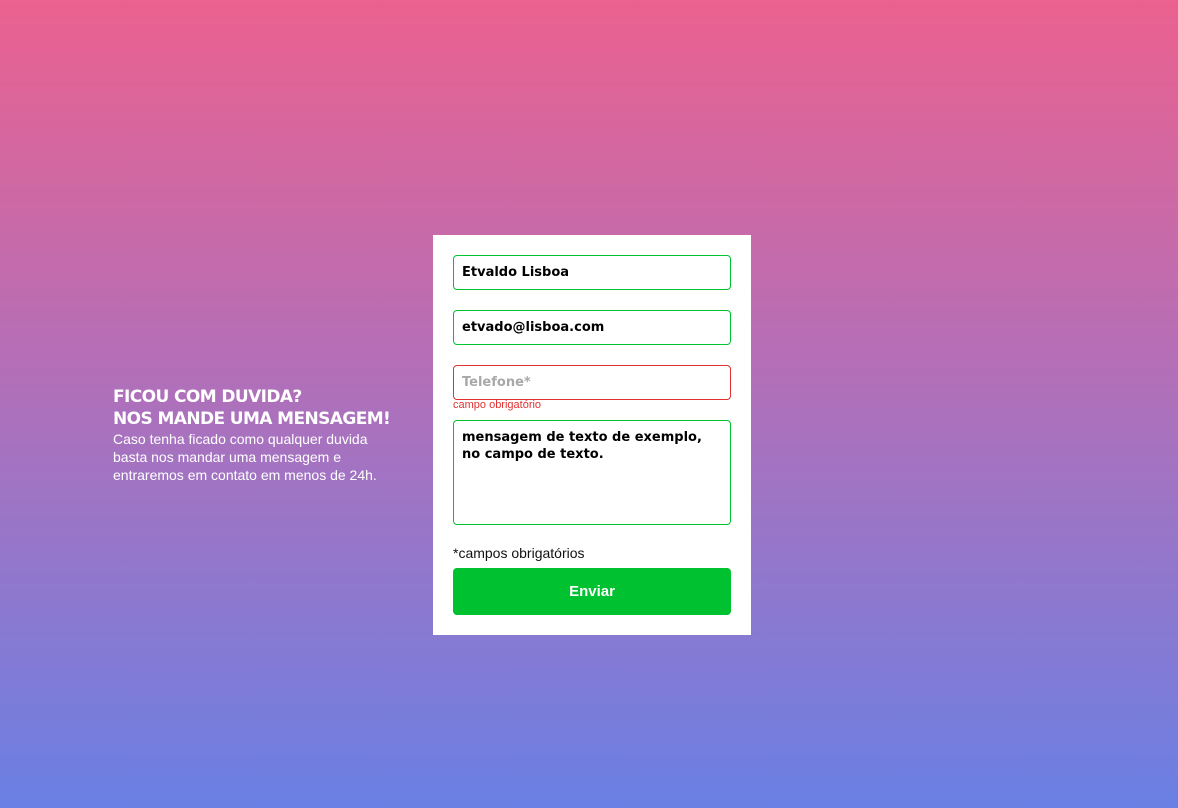  What do you see at coordinates (592, 327) in the screenshot?
I see `email-field` at bounding box center [592, 327].